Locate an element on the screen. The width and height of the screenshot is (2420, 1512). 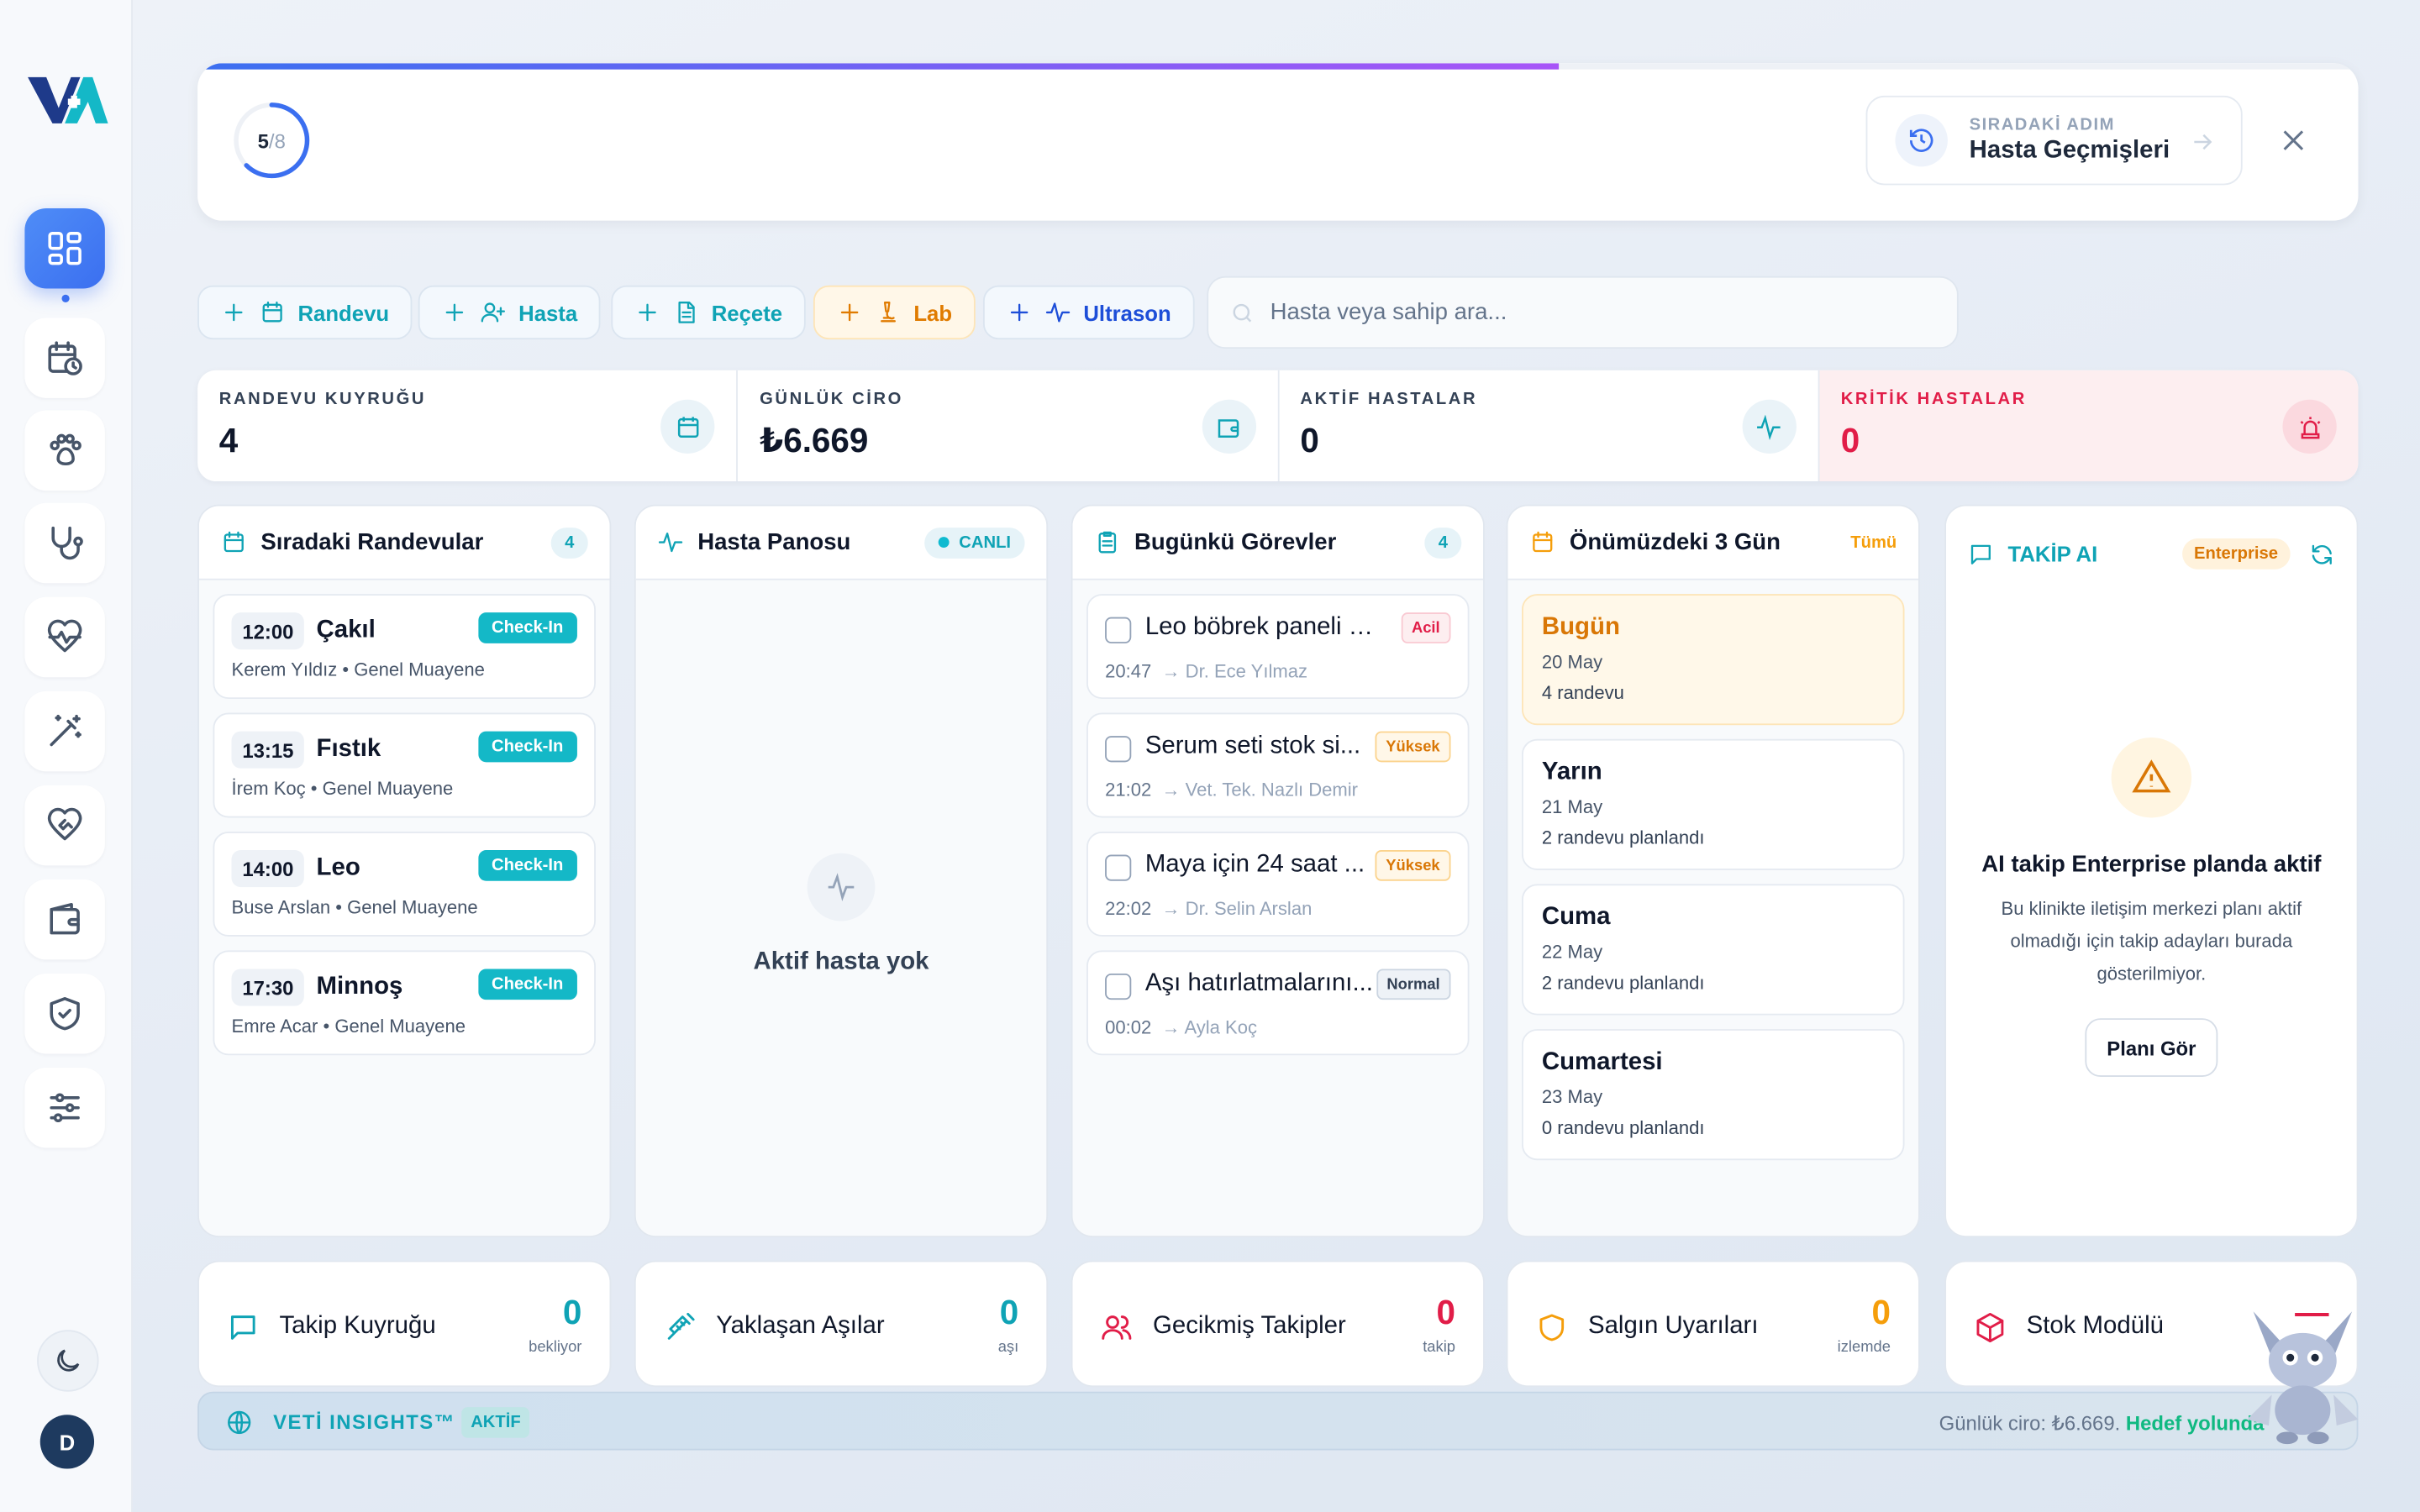
quick-action-lab-button: Lab is located at coordinates (895, 312).